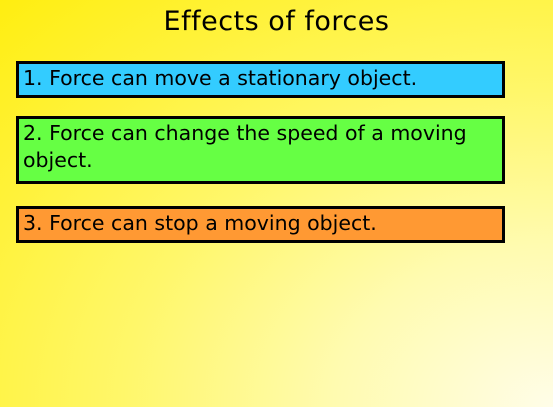  Describe the element at coordinates (260, 79) in the screenshot. I see `point-box-move-object: 1. Force can move a stationary object.` at that location.